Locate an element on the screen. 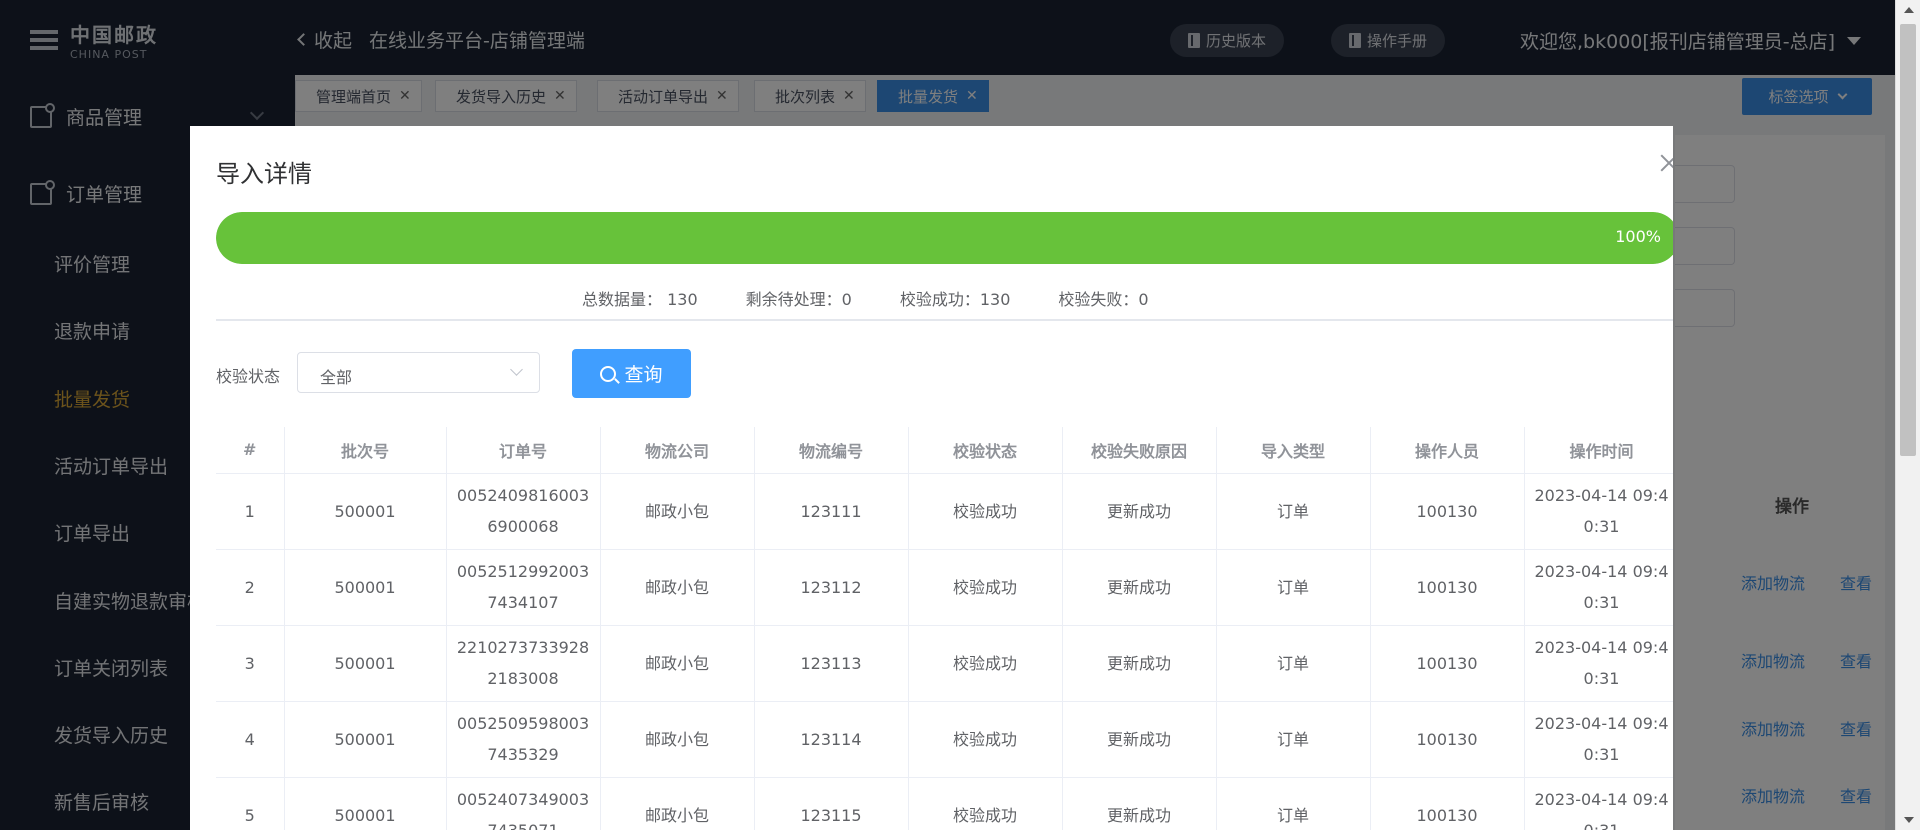 This screenshot has width=1920, height=830. dialog-title: 导入详情 is located at coordinates (264, 174).